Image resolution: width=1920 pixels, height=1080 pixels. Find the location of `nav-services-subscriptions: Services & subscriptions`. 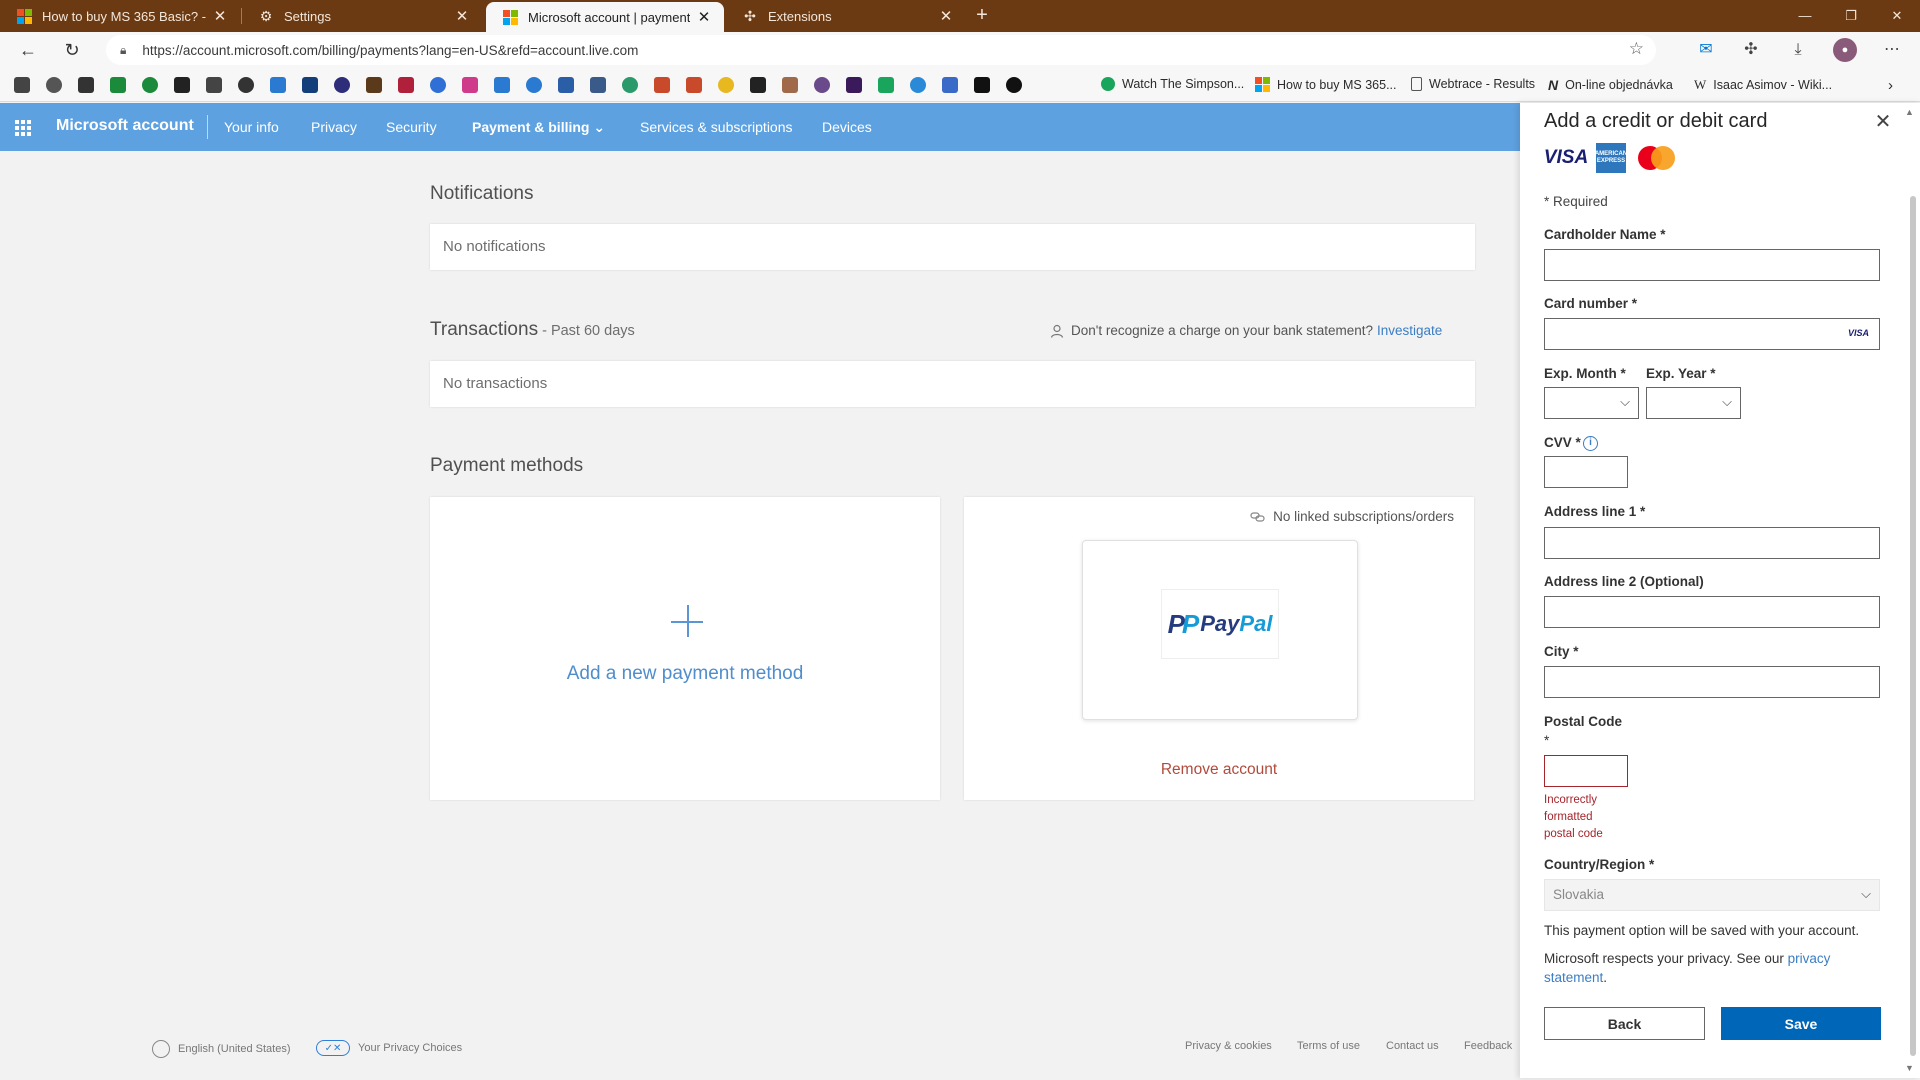

nav-services-subscriptions: Services & subscriptions is located at coordinates (716, 127).